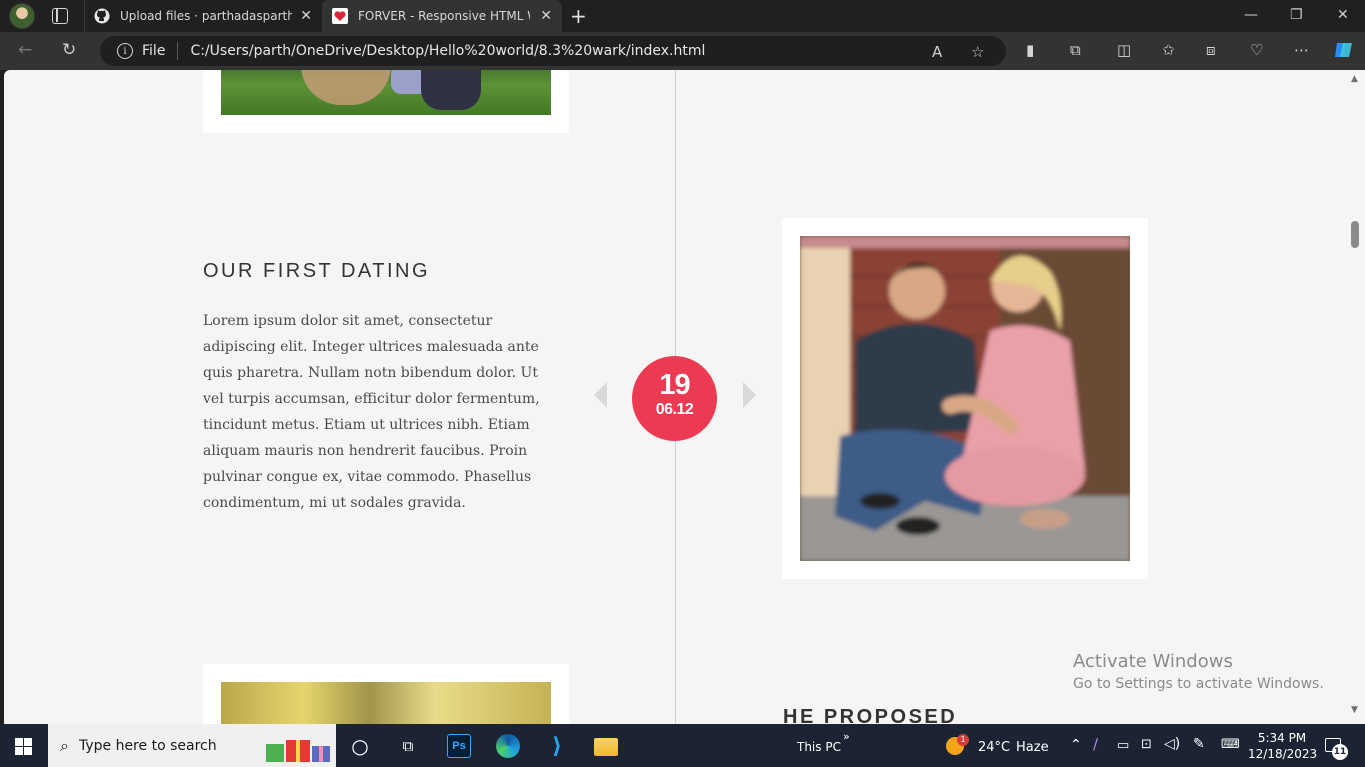 This screenshot has height=767, width=1365. What do you see at coordinates (1356, 397) in the screenshot?
I see `vertical-scrollbar` at bounding box center [1356, 397].